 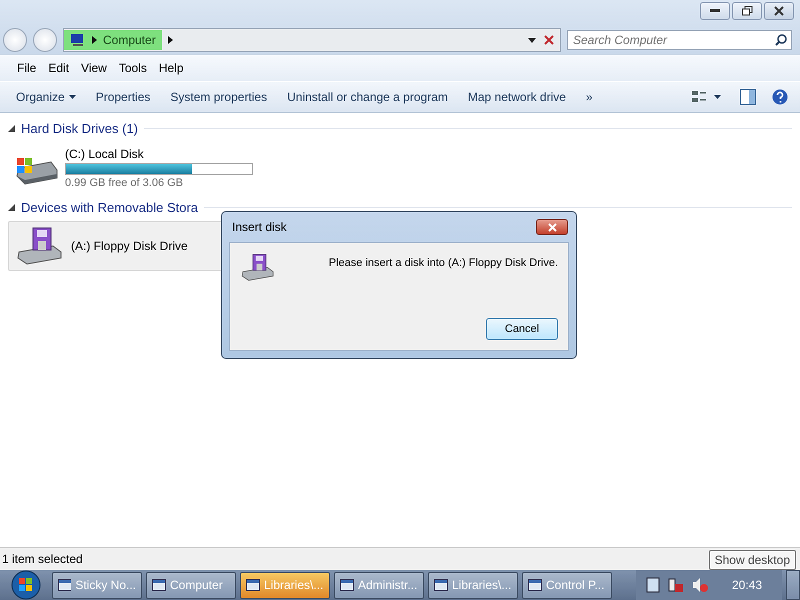 I want to click on floppy-drive-icon, so click(x=258, y=267).